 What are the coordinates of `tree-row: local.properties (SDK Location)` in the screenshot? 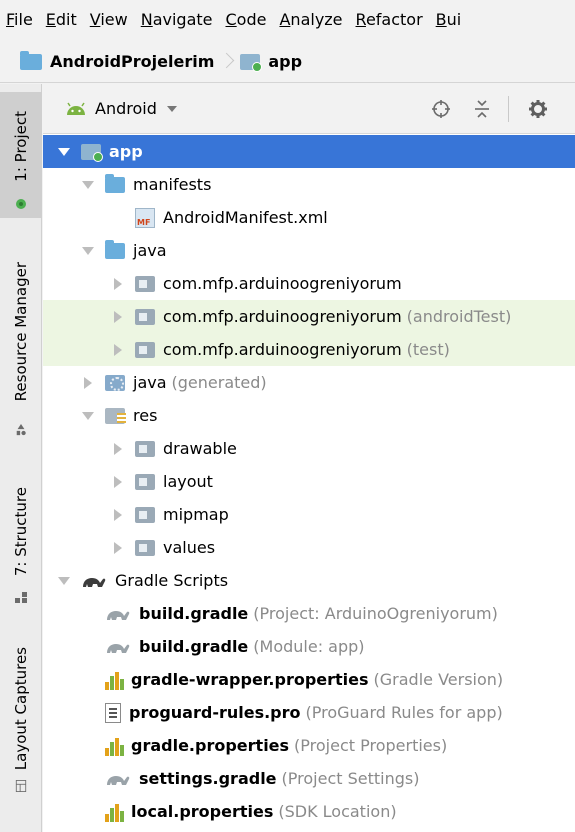 It's located at (309, 811).